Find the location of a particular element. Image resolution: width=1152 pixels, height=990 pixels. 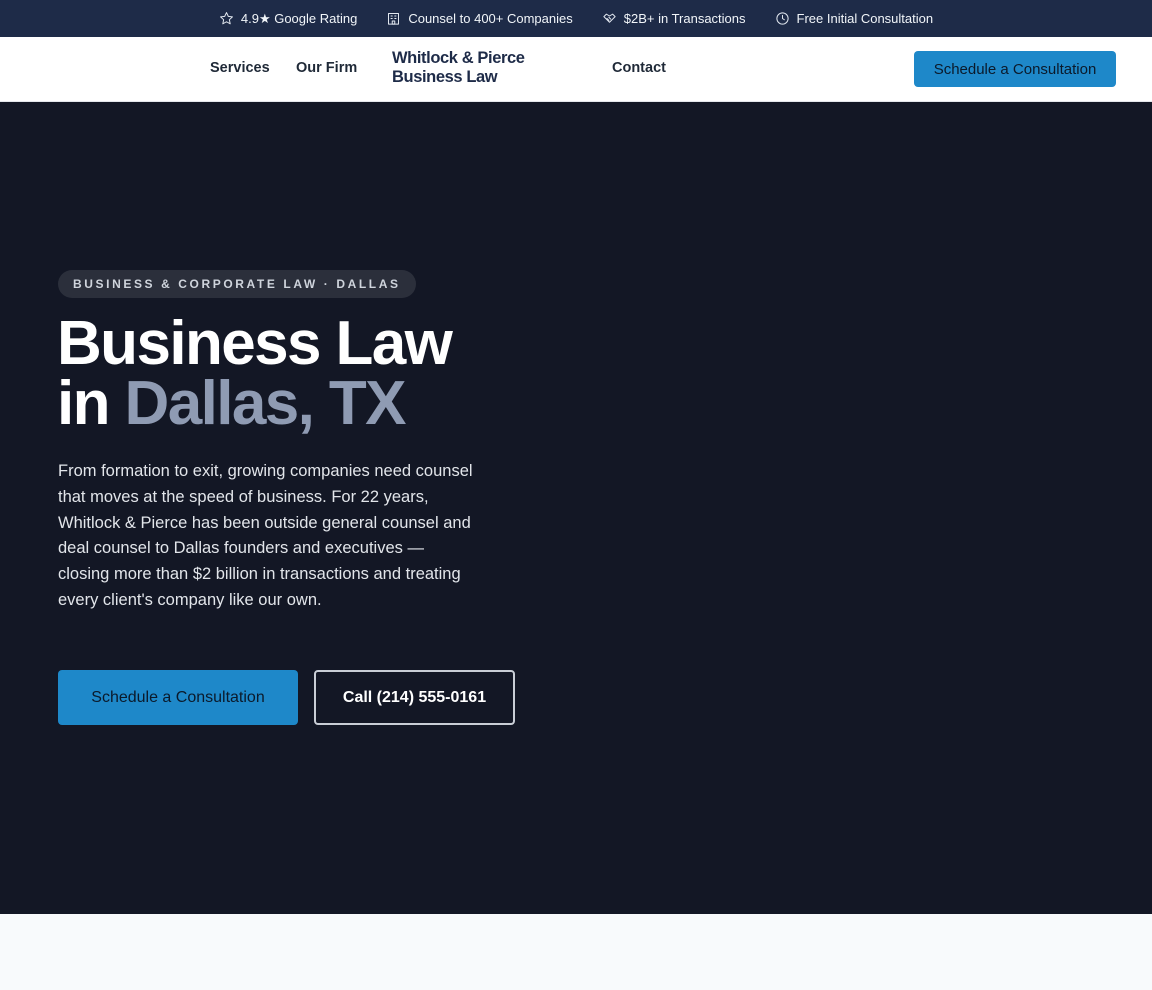

consultation-label: Free Initial Consultation is located at coordinates (865, 18).